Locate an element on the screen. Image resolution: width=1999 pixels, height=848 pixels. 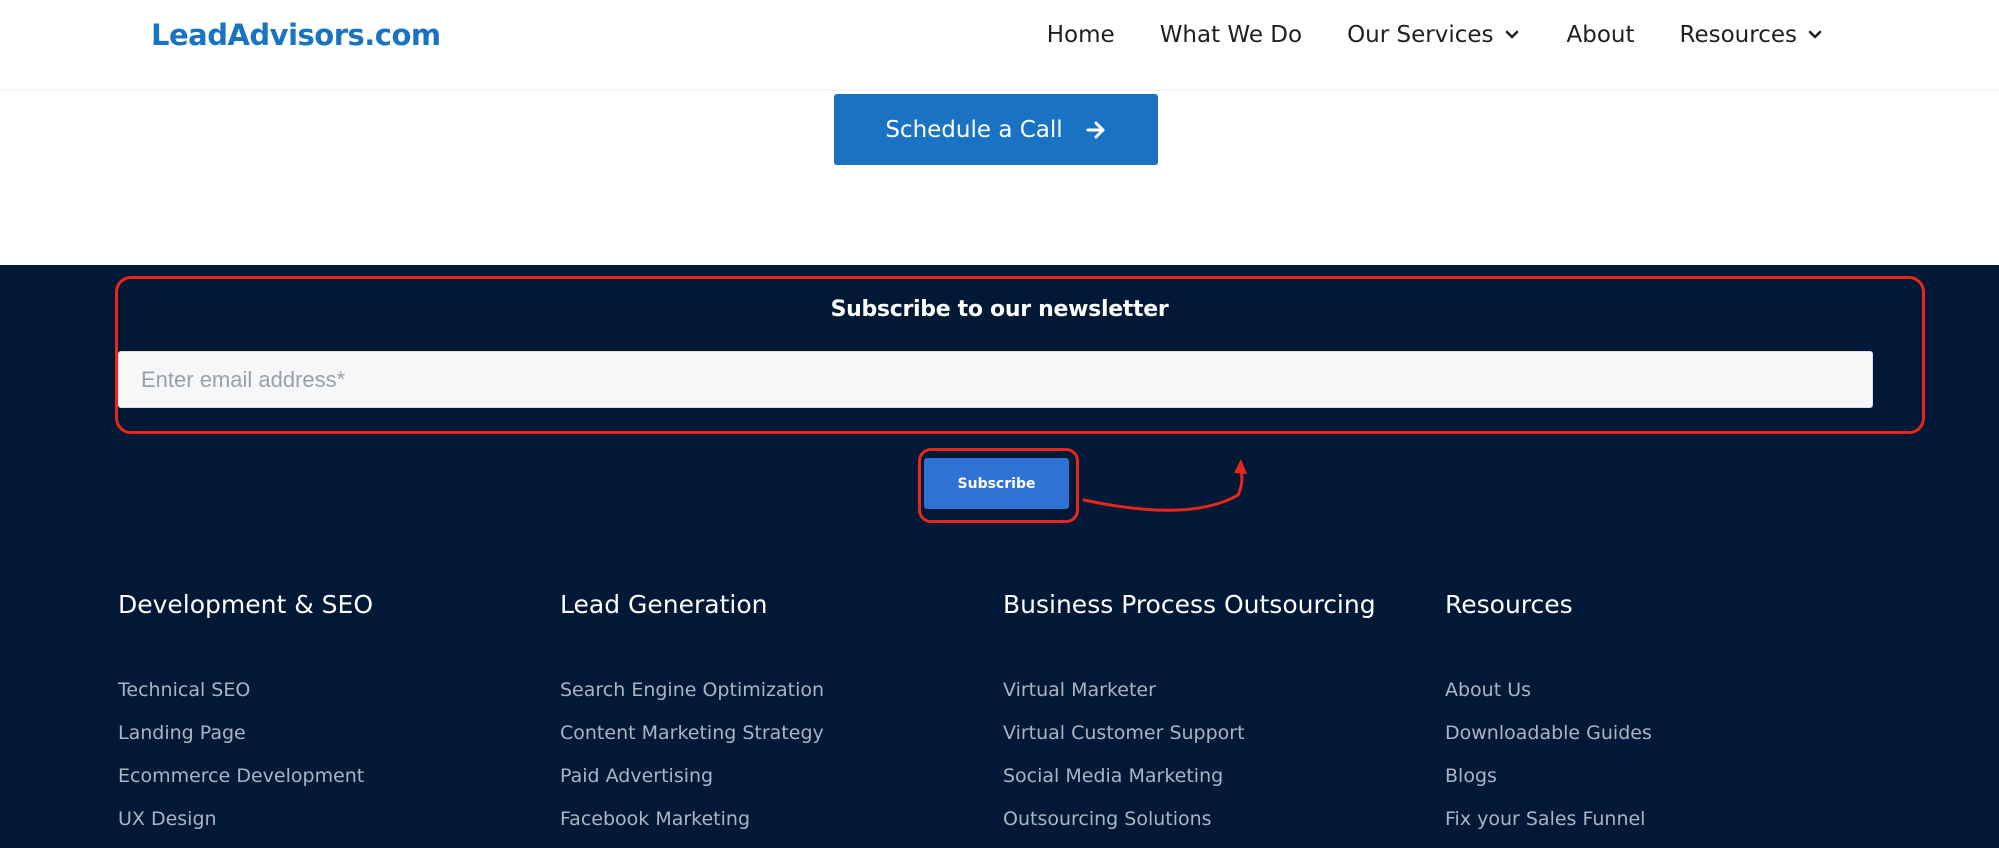
email-input is located at coordinates (995, 379).